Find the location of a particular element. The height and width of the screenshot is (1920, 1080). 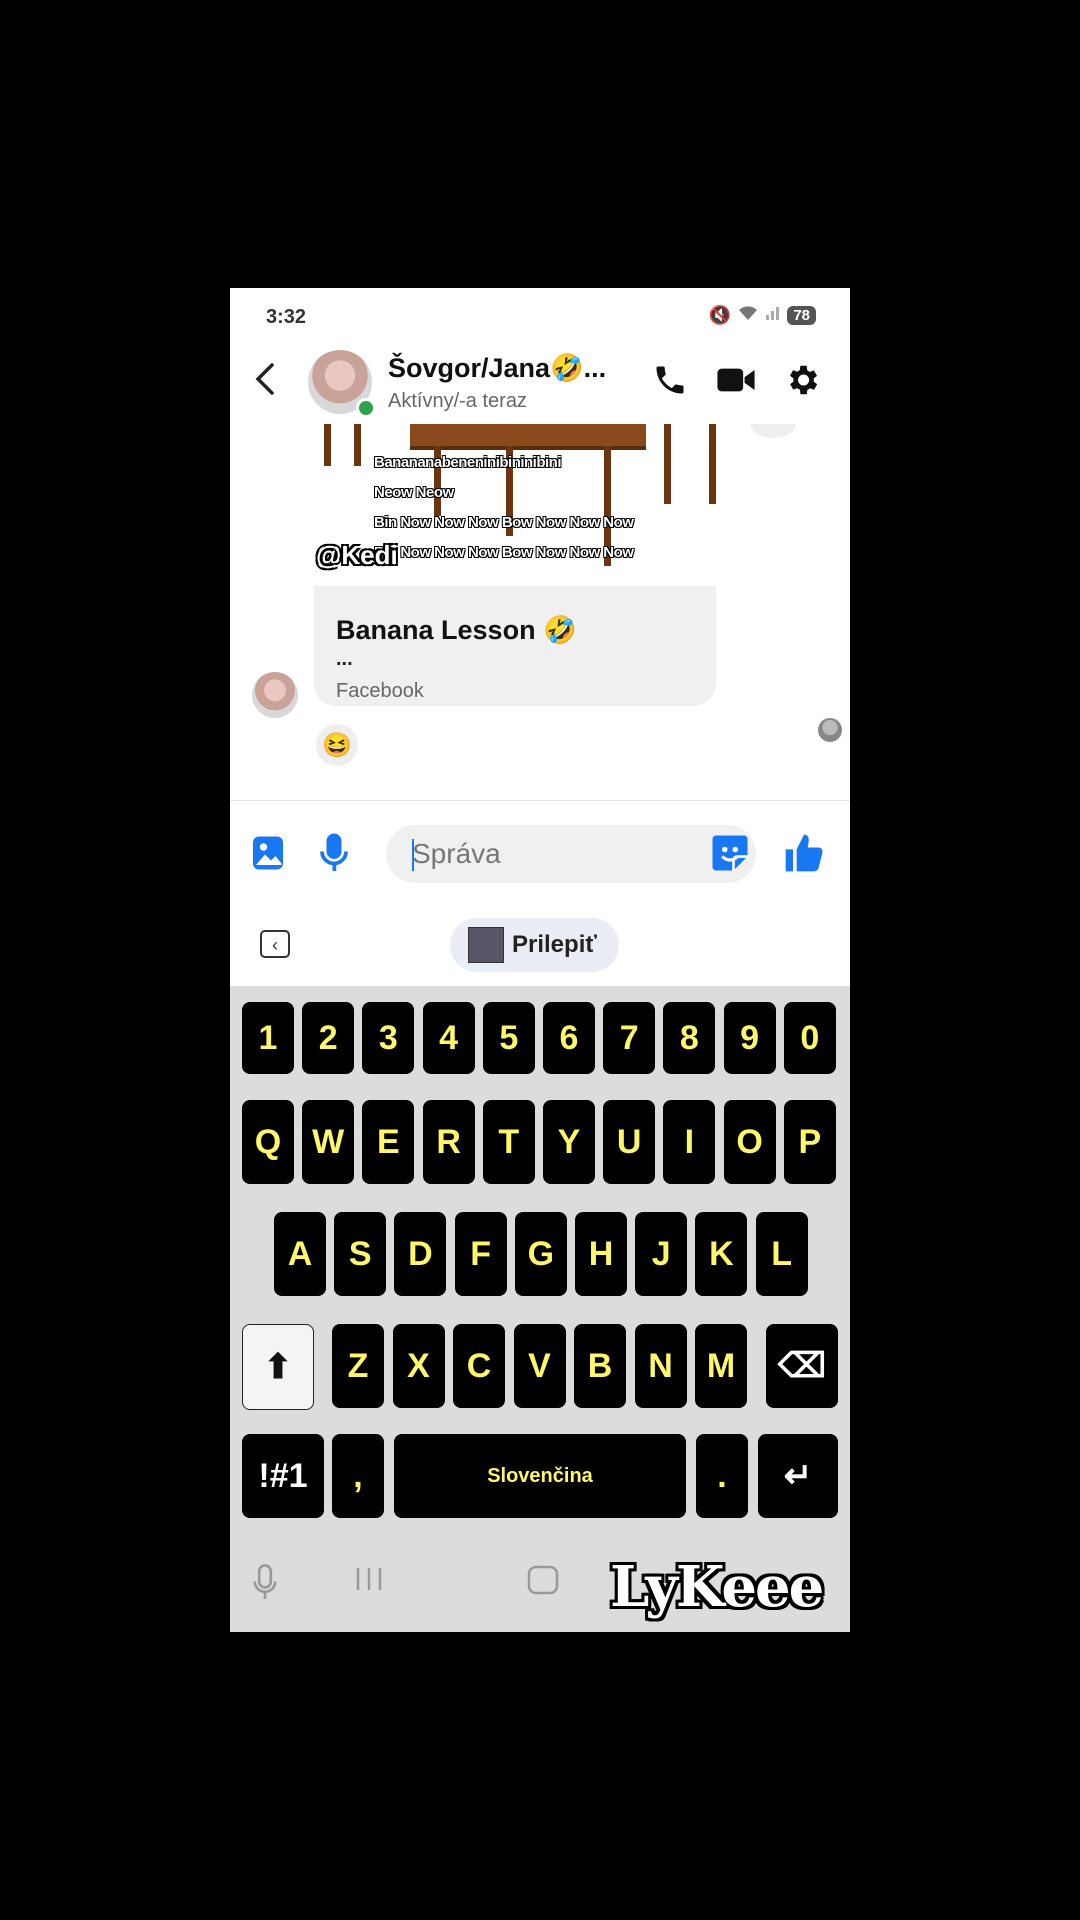

status-icons: 🔇 78 is located at coordinates (762, 315).